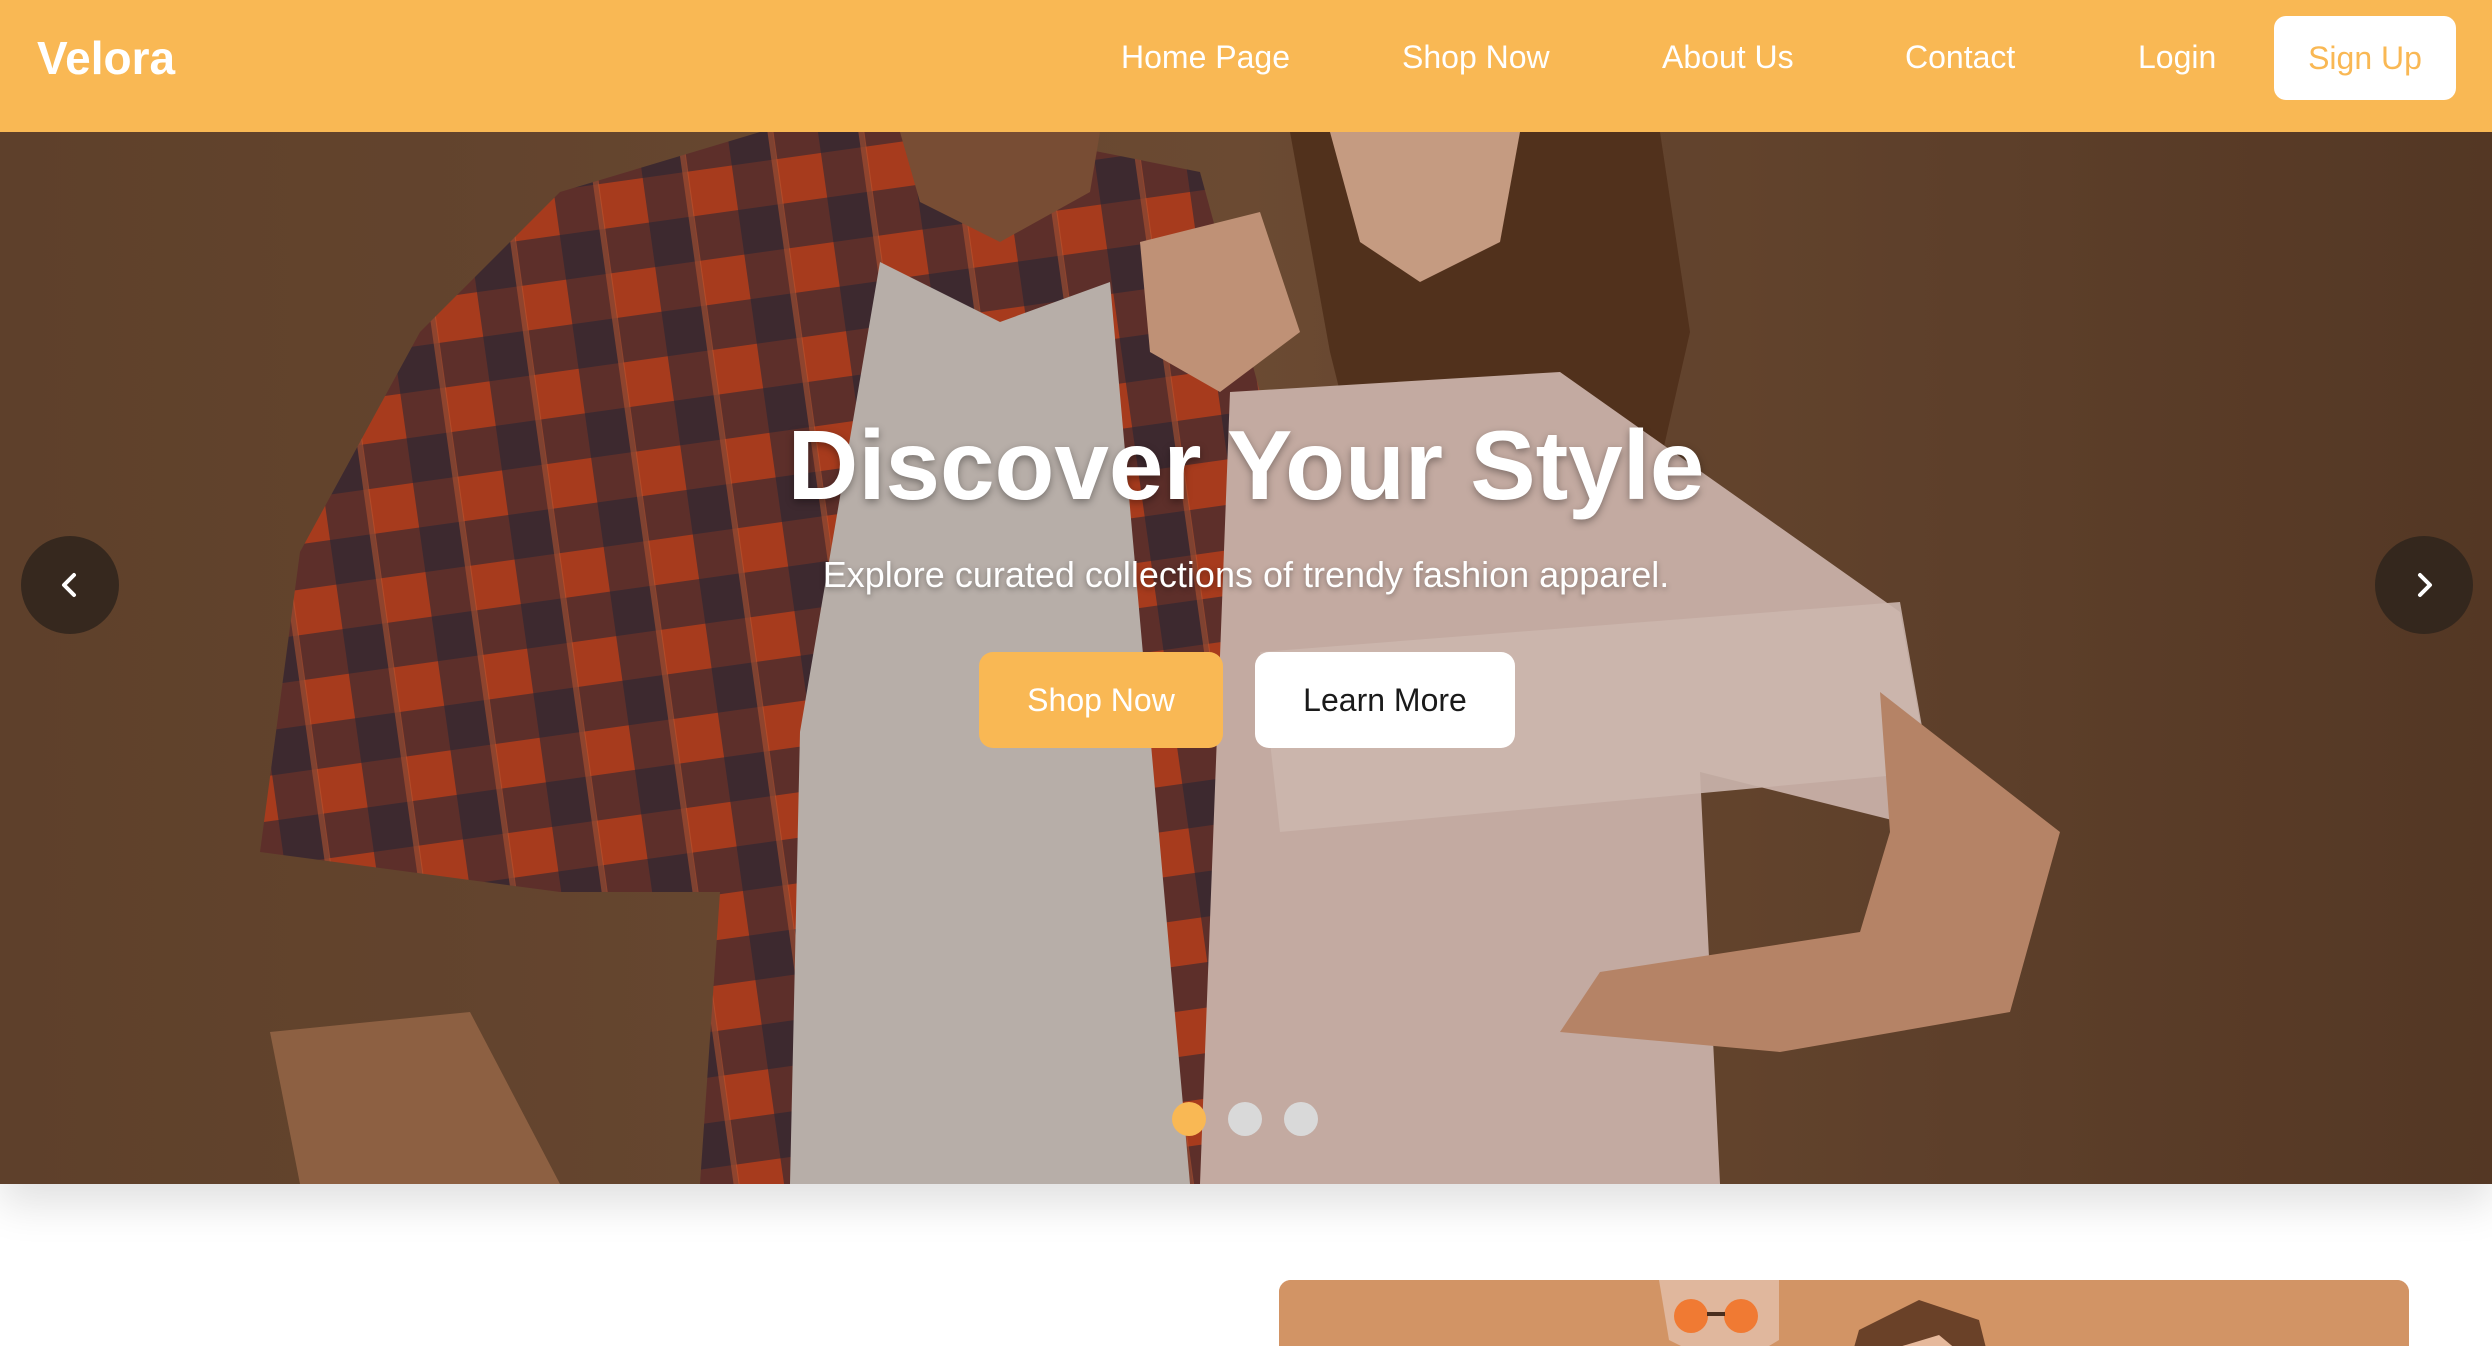 Image resolution: width=2492 pixels, height=1346 pixels. I want to click on hero-shop-now-button: Shop Now, so click(1101, 700).